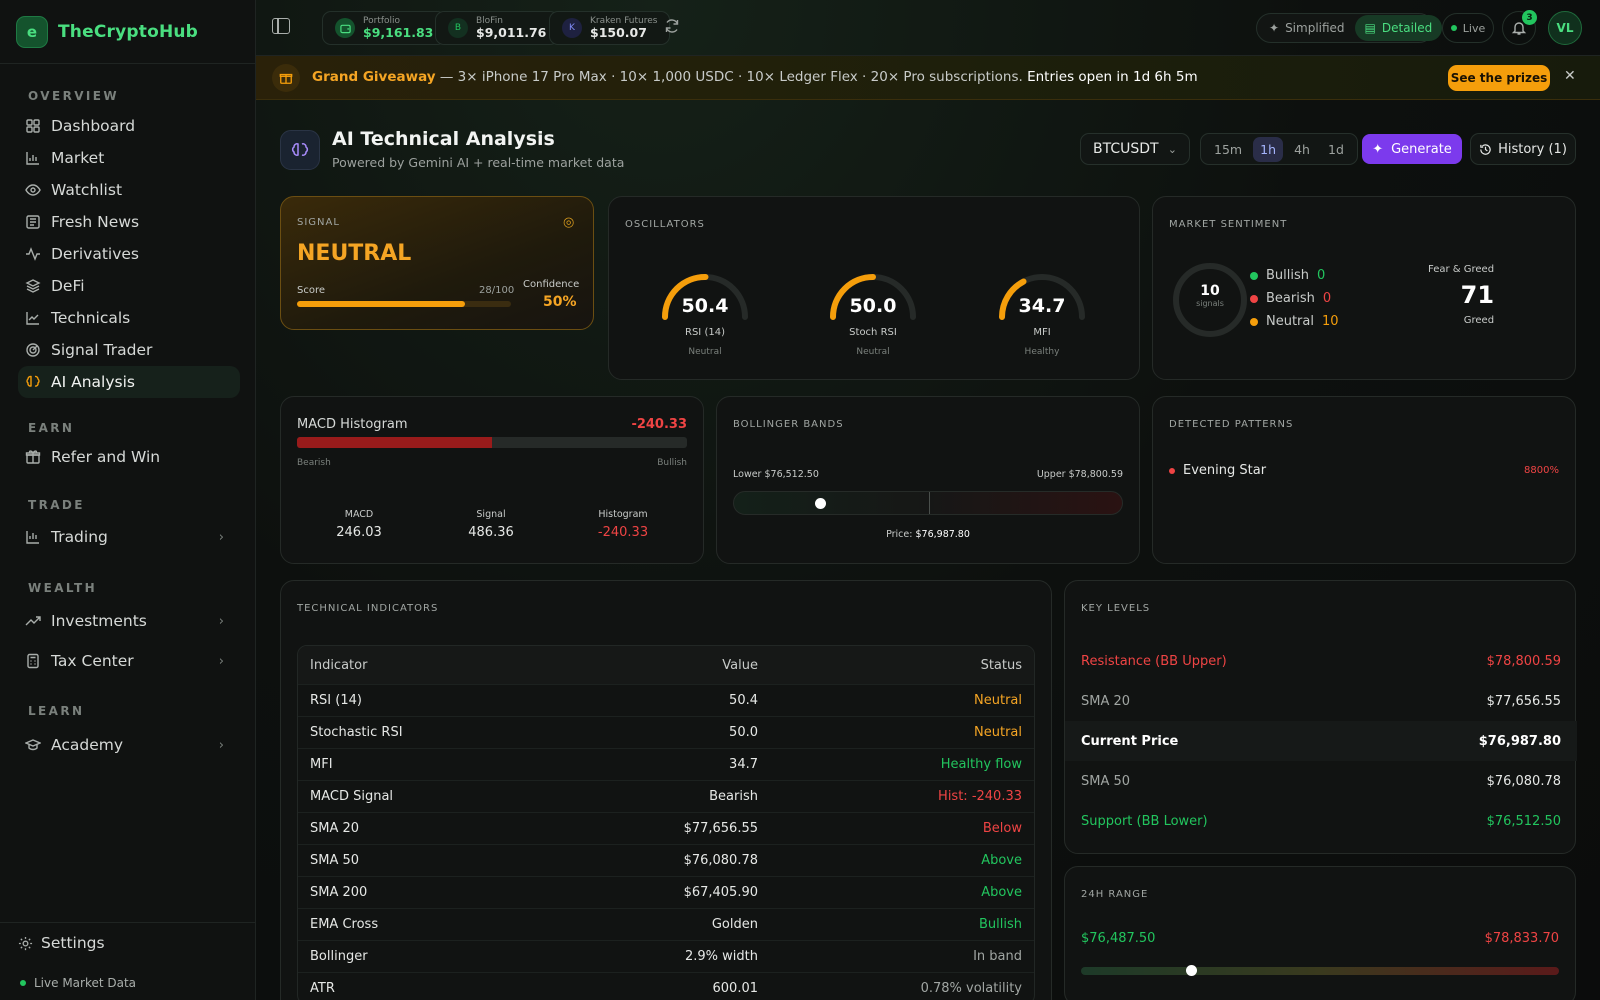 Image resolution: width=1600 pixels, height=1000 pixels. Describe the element at coordinates (129, 286) in the screenshot. I see `sidebar-item-defi: DeFi` at that location.